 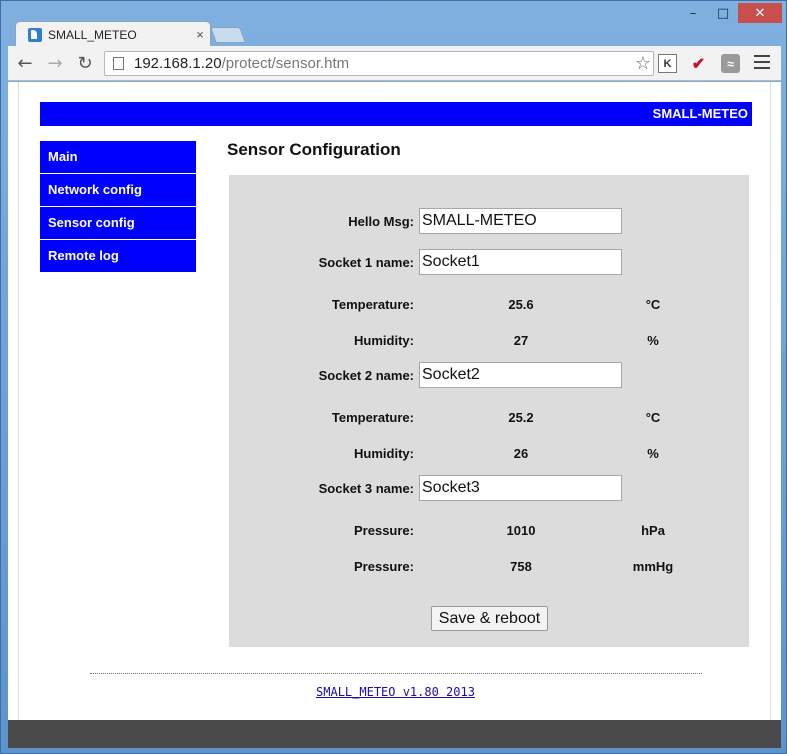 I want to click on socket1-name-label: Socket 1 name:, so click(x=366, y=262).